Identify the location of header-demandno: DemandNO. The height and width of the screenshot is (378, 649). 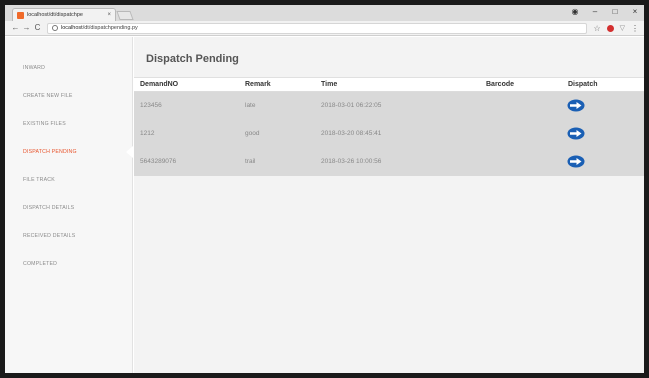
(159, 84).